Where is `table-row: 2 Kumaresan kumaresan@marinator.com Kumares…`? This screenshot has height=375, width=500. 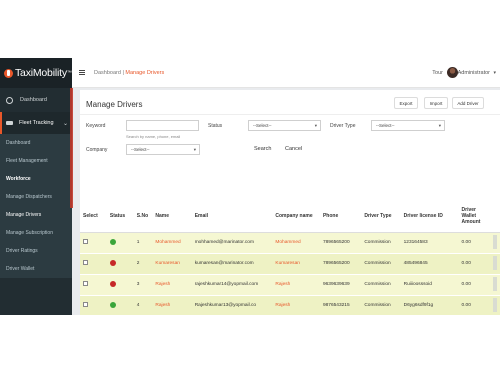 table-row: 2 Kumaresan kumaresan@marinator.com Kumares… is located at coordinates (290, 264).